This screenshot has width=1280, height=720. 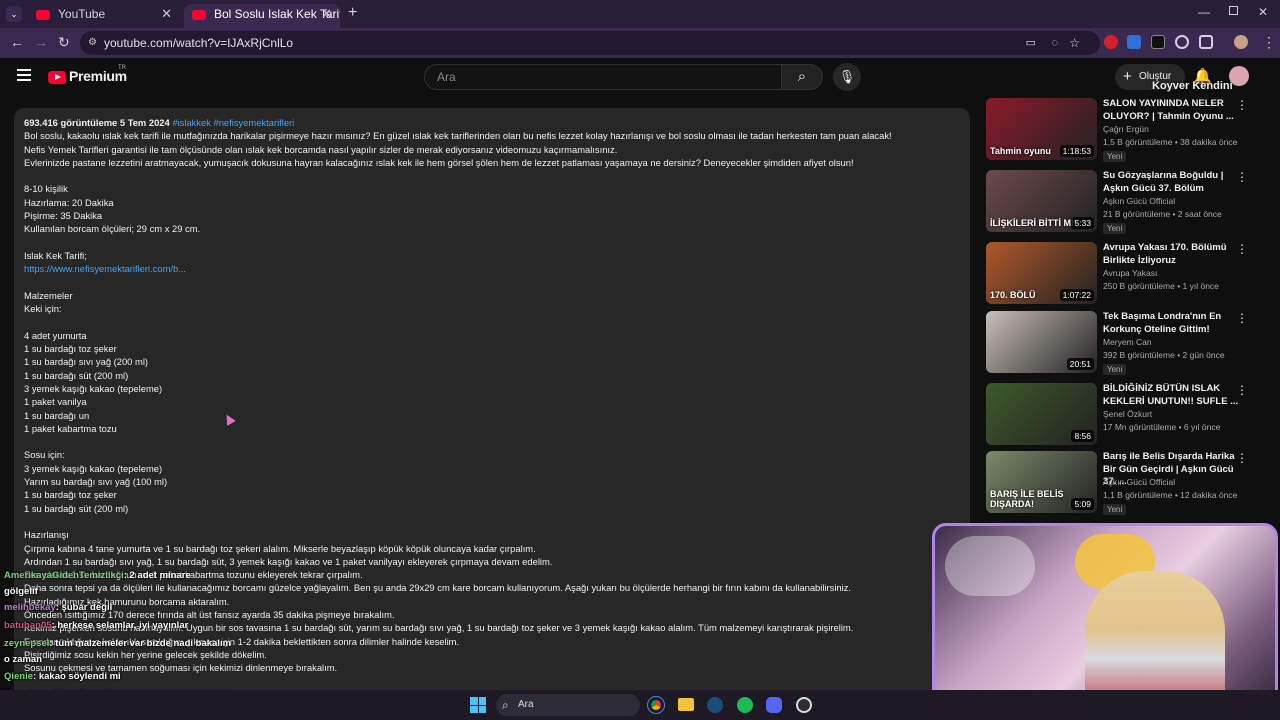 What do you see at coordinates (70, 495) in the screenshot?
I see `description-line: 1 su bardağı toz şeker` at bounding box center [70, 495].